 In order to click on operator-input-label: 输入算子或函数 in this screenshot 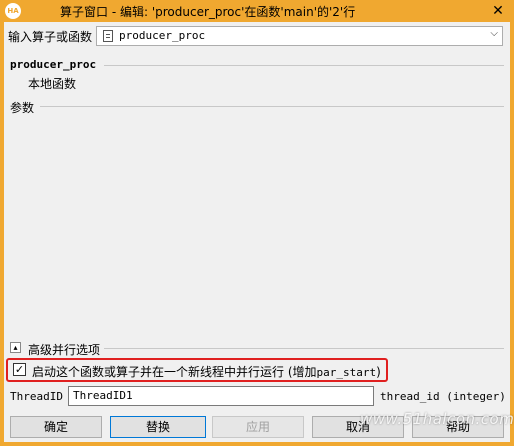, I will do `click(50, 37)`.